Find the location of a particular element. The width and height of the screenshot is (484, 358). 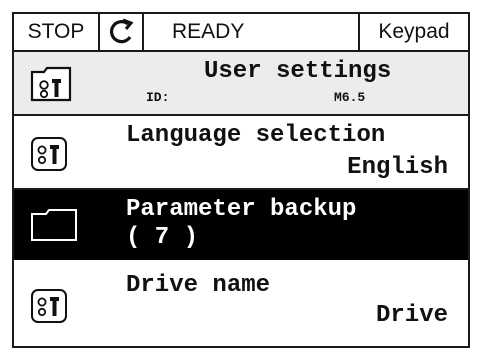

id-value: M6.5 is located at coordinates (350, 97).